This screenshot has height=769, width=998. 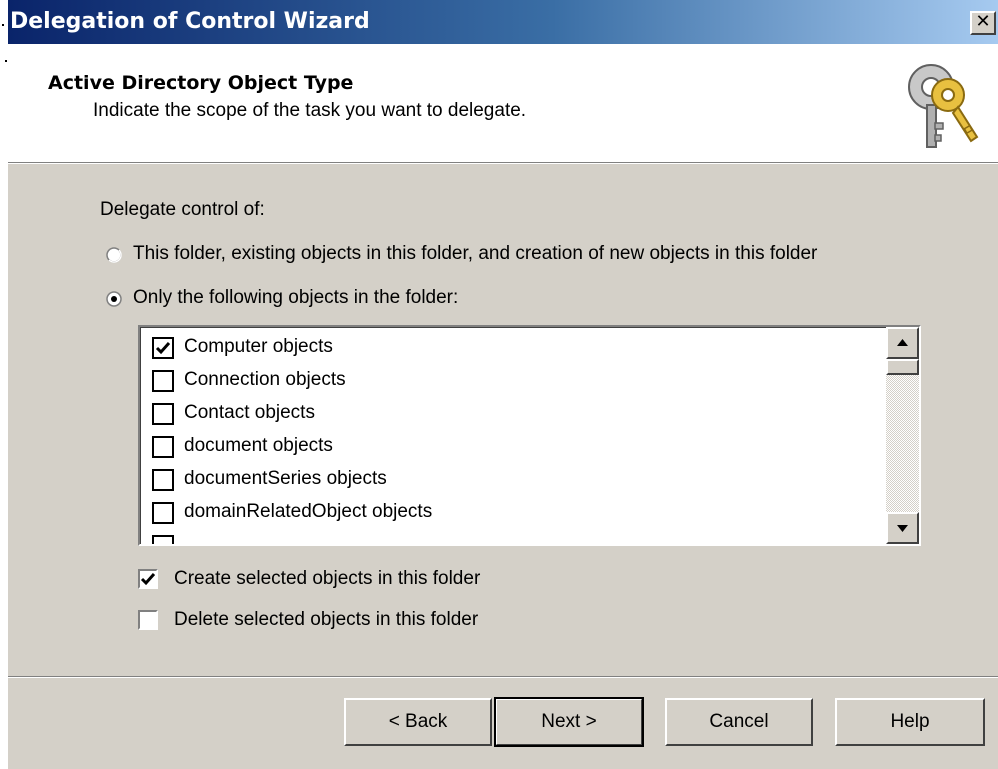 What do you see at coordinates (4, 384) in the screenshot?
I see `left-edge-strip` at bounding box center [4, 384].